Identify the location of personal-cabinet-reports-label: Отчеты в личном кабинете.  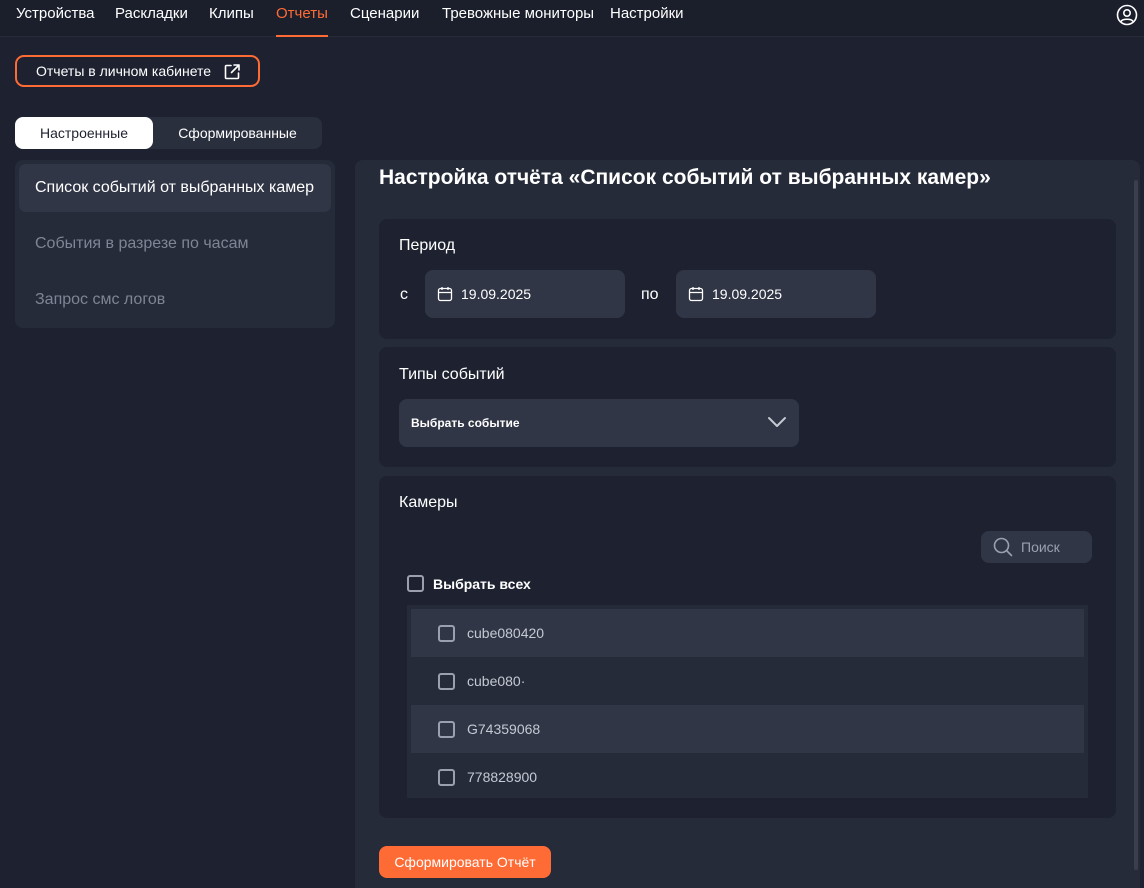
(124, 71).